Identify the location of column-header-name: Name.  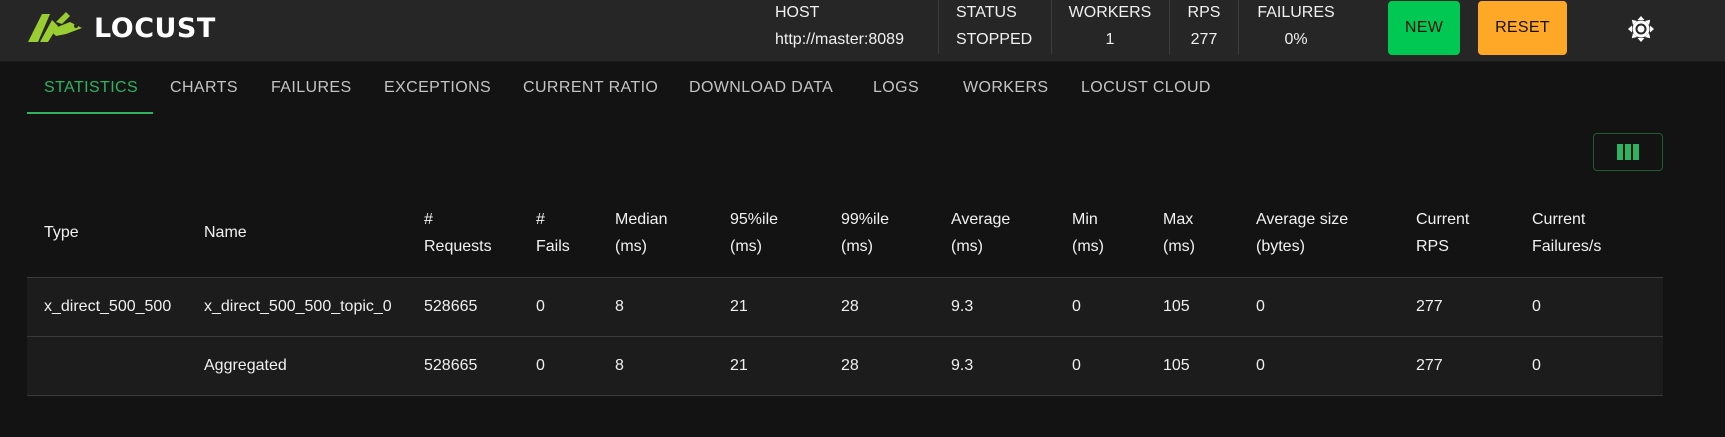
(225, 232).